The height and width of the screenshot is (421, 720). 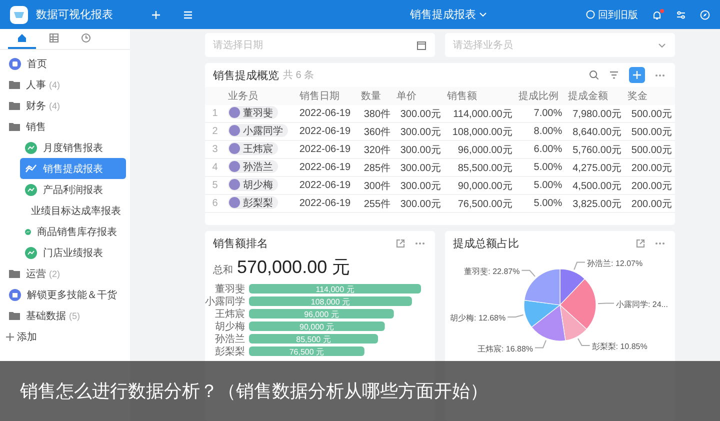 I want to click on compass-icon, so click(x=705, y=15).